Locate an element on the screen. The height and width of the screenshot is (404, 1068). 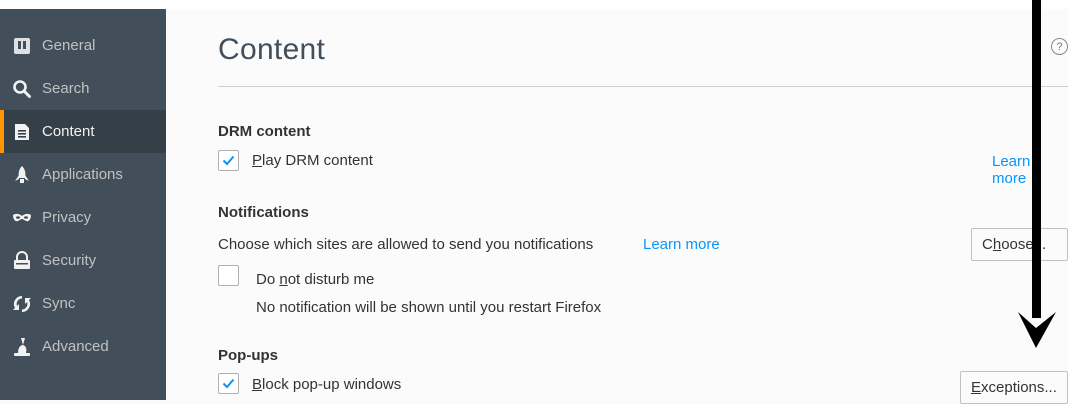
page-title: Content is located at coordinates (272, 49).